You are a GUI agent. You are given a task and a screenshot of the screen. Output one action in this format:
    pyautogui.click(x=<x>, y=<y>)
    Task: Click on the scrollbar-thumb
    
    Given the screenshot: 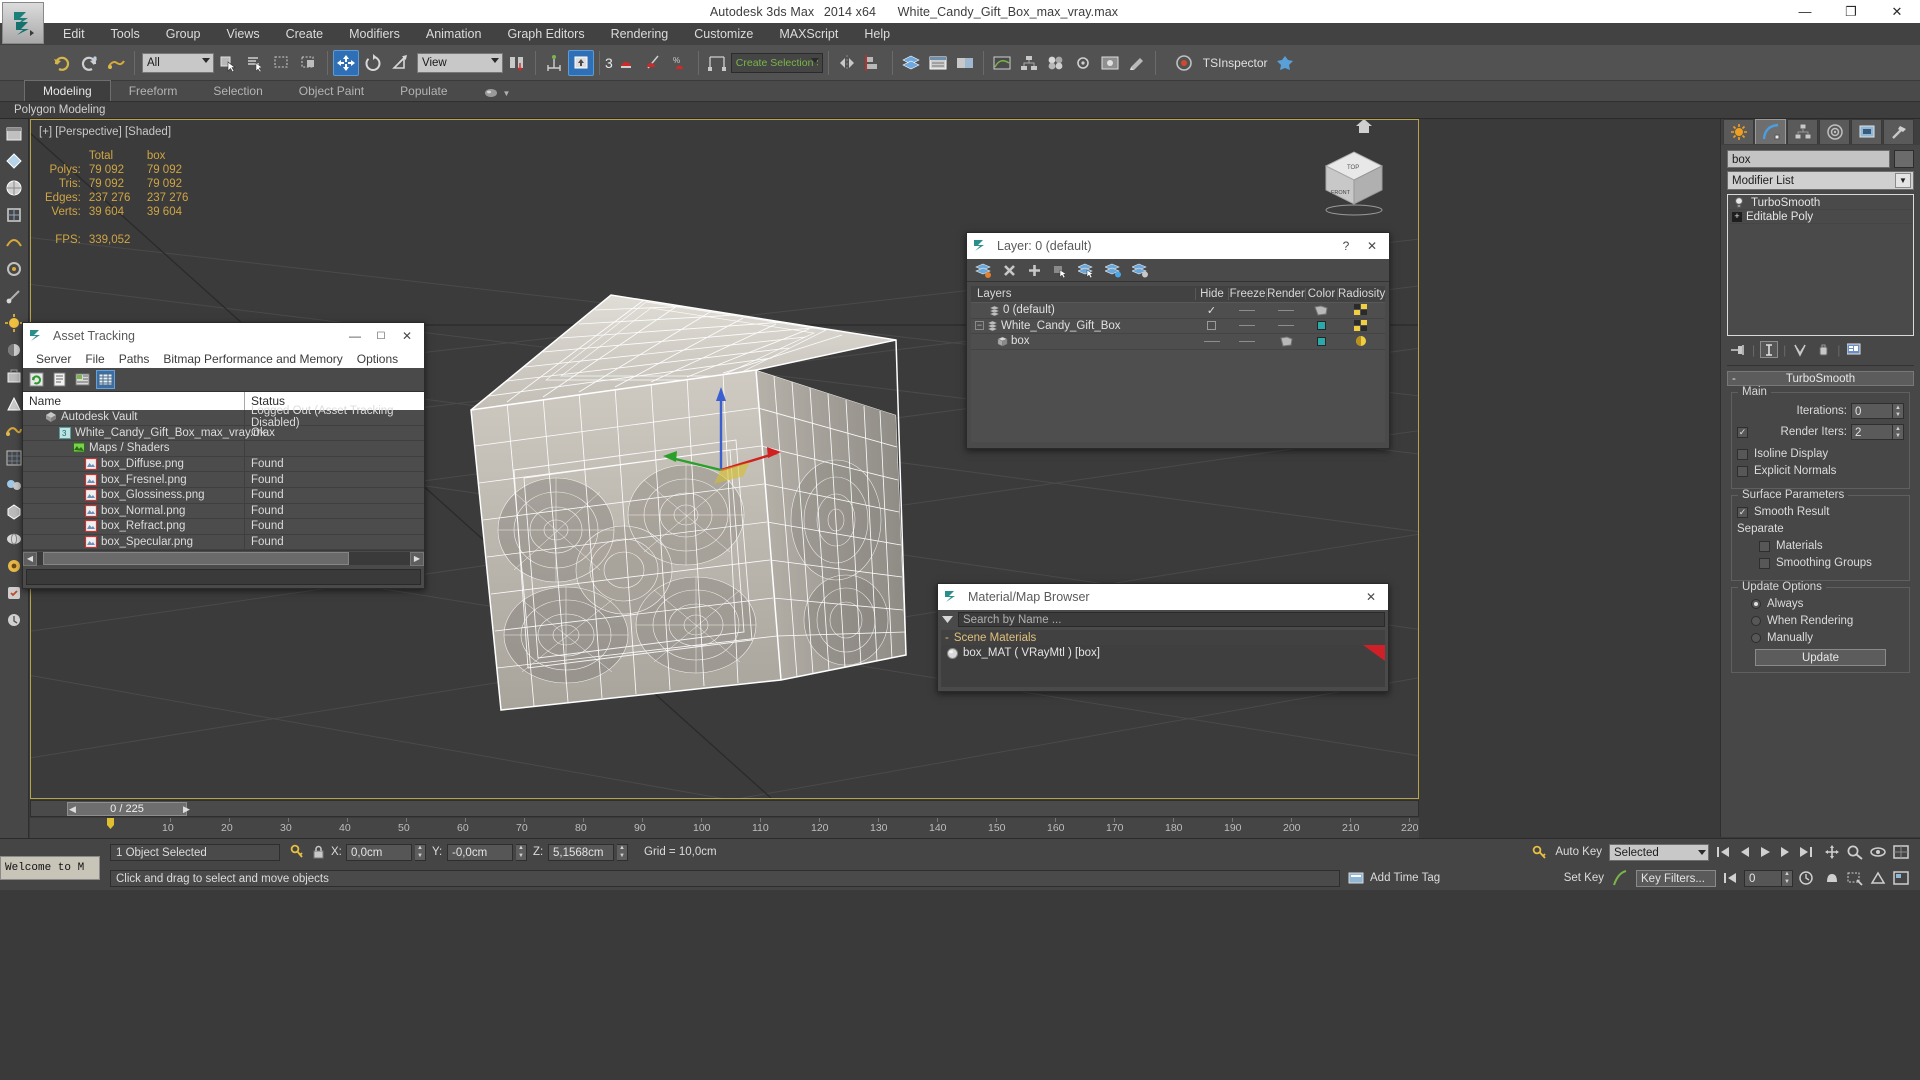 What is the action you would take?
    pyautogui.click(x=196, y=559)
    